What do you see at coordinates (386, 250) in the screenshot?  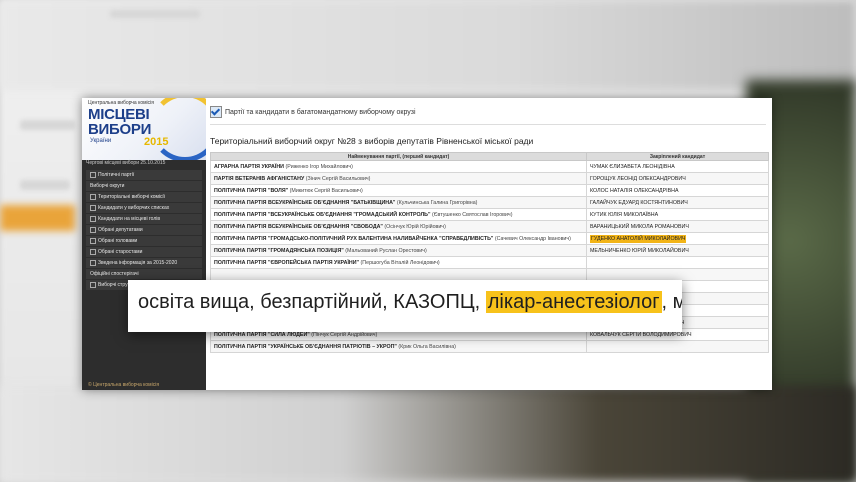 I see `first-candidate: (Мальований Руслан Орестович)` at bounding box center [386, 250].